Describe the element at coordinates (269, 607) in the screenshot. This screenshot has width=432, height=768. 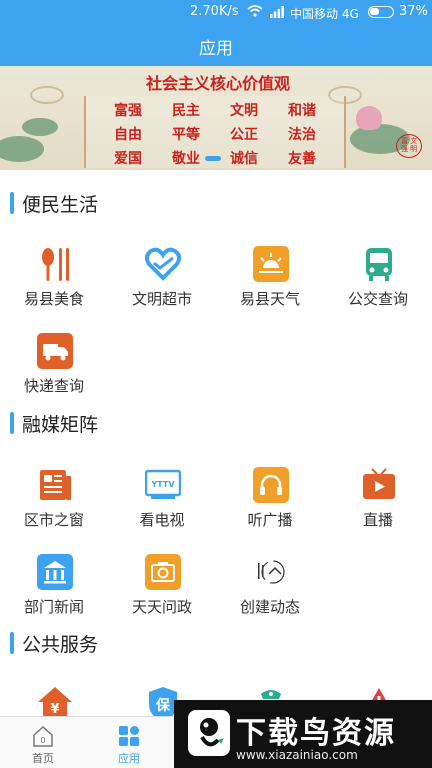
I see `tile-label: 创建动态` at that location.